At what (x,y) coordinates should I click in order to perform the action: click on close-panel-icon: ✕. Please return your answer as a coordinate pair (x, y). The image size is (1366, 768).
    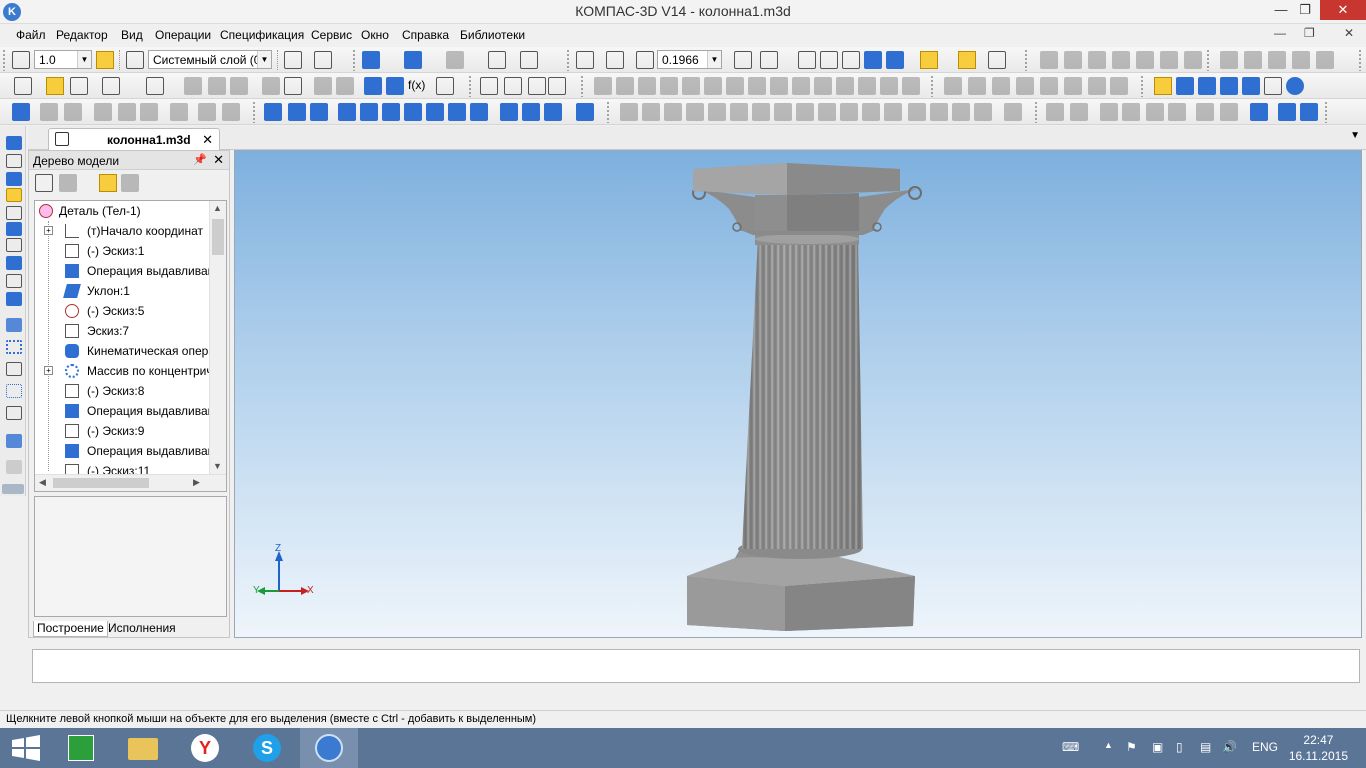
    Looking at the image, I should click on (218, 160).